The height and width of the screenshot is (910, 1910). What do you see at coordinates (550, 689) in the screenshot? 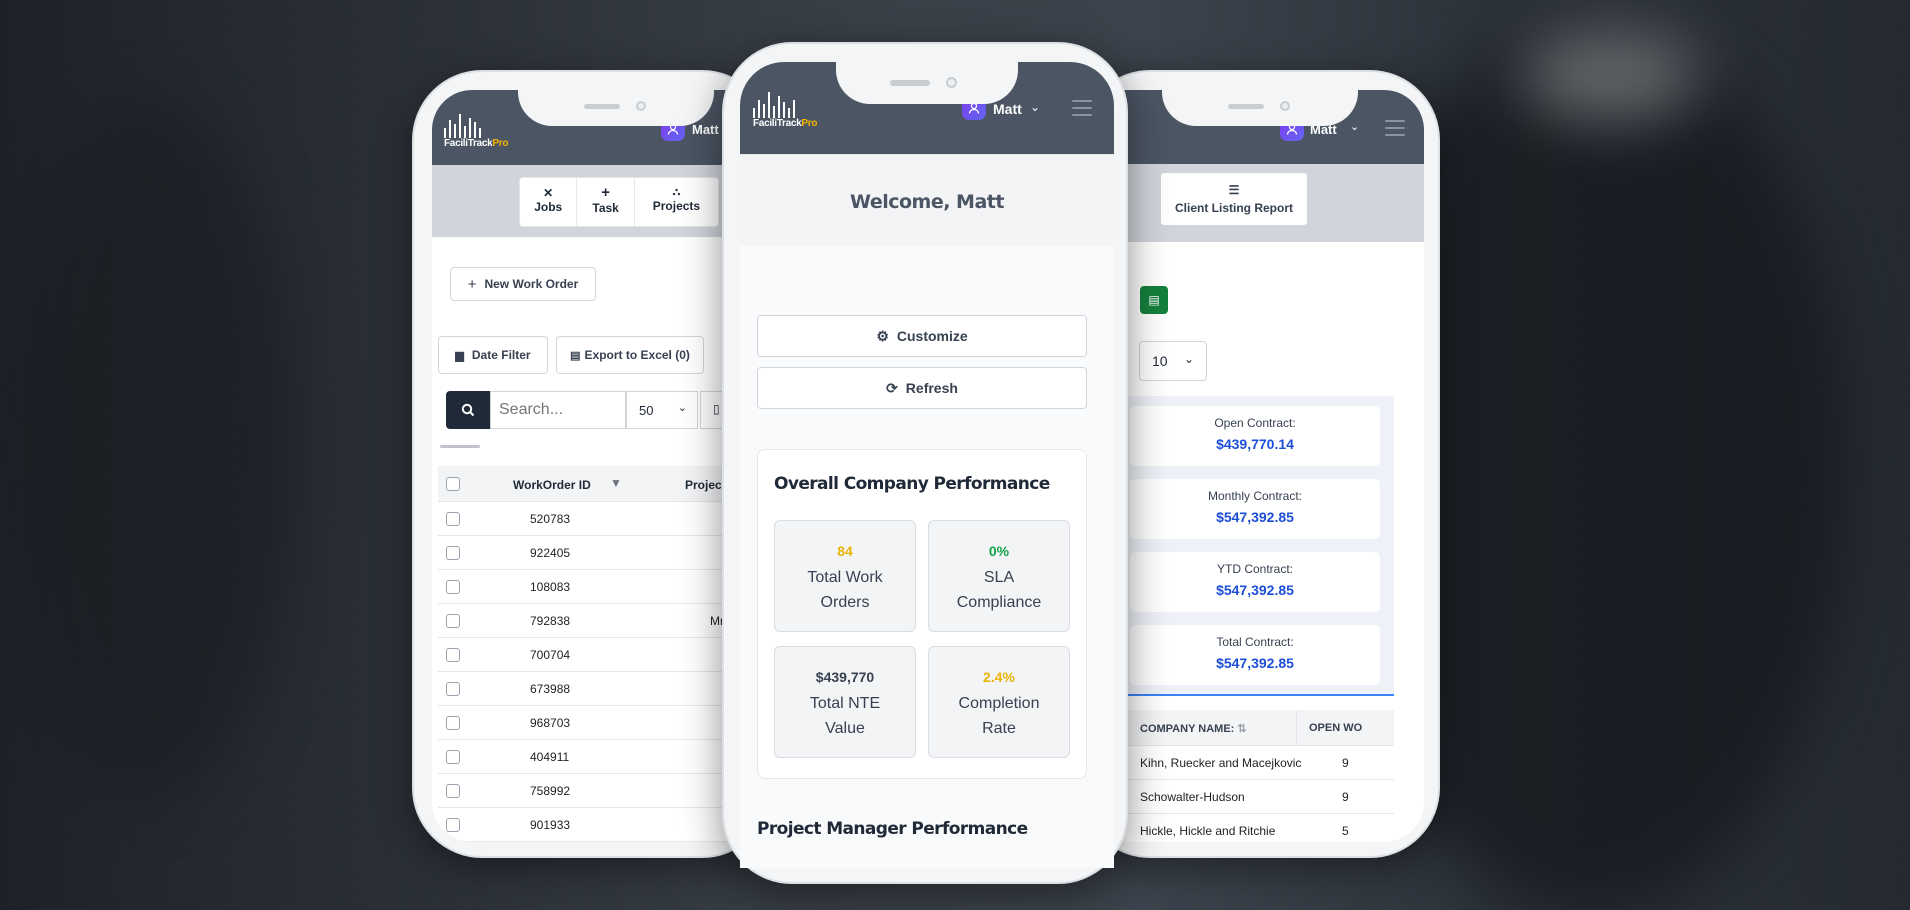
I see `workorder-id: 673988` at bounding box center [550, 689].